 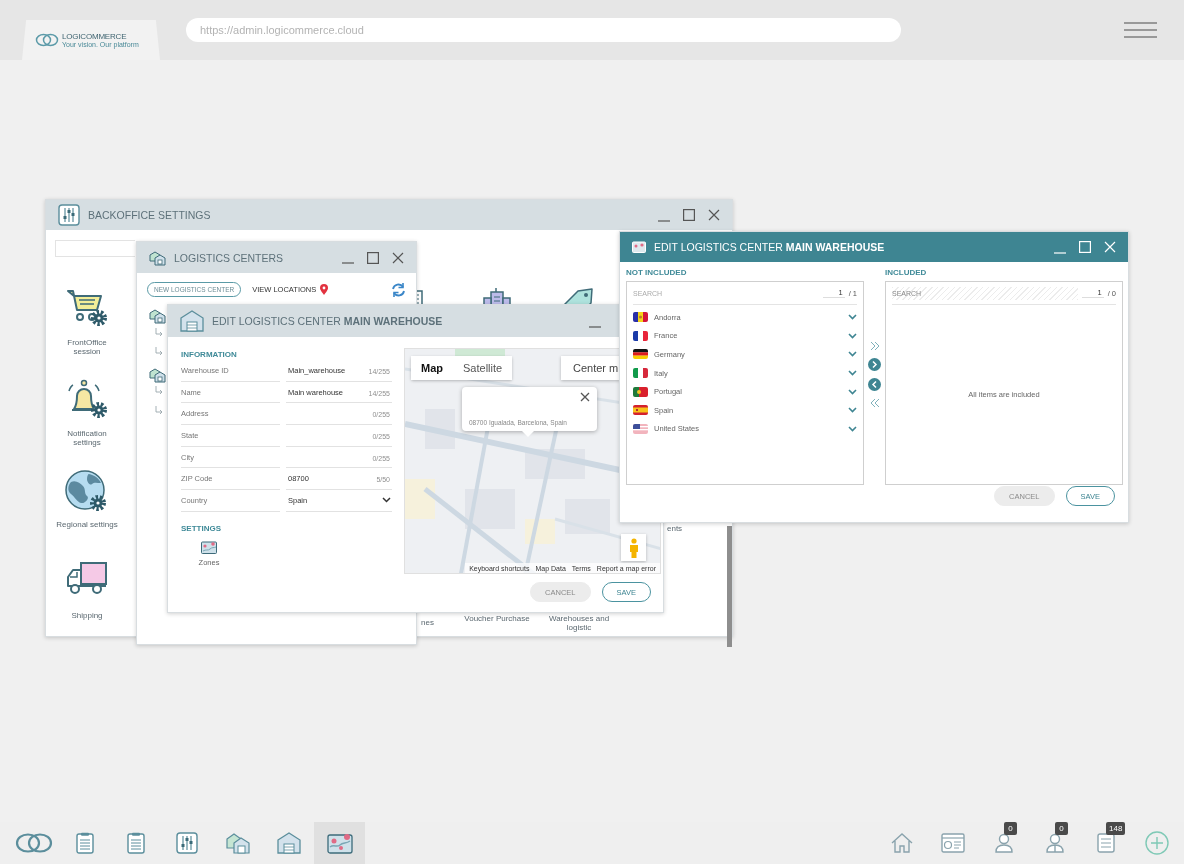 What do you see at coordinates (874, 346) in the screenshot?
I see `move-all-right-button` at bounding box center [874, 346].